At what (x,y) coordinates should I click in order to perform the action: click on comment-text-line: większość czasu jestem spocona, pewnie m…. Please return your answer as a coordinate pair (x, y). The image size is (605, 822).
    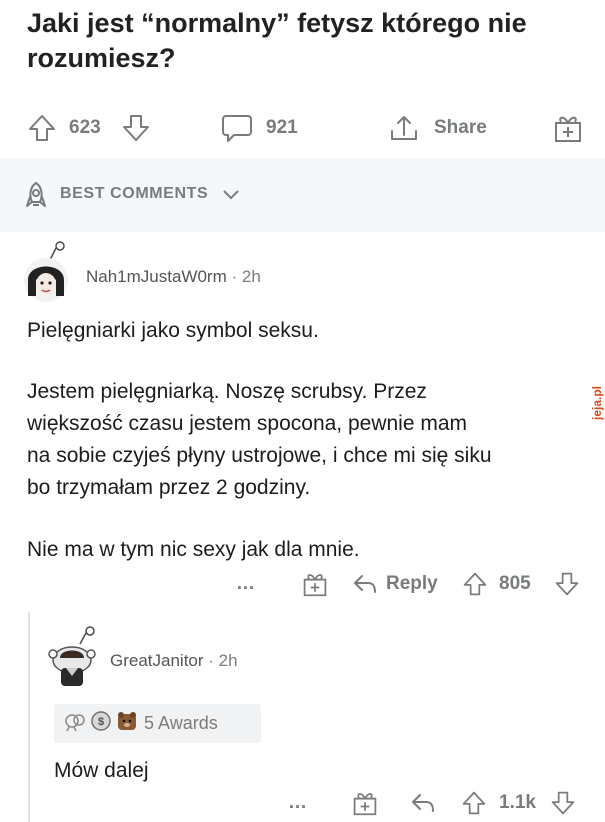
    Looking at the image, I should click on (247, 423).